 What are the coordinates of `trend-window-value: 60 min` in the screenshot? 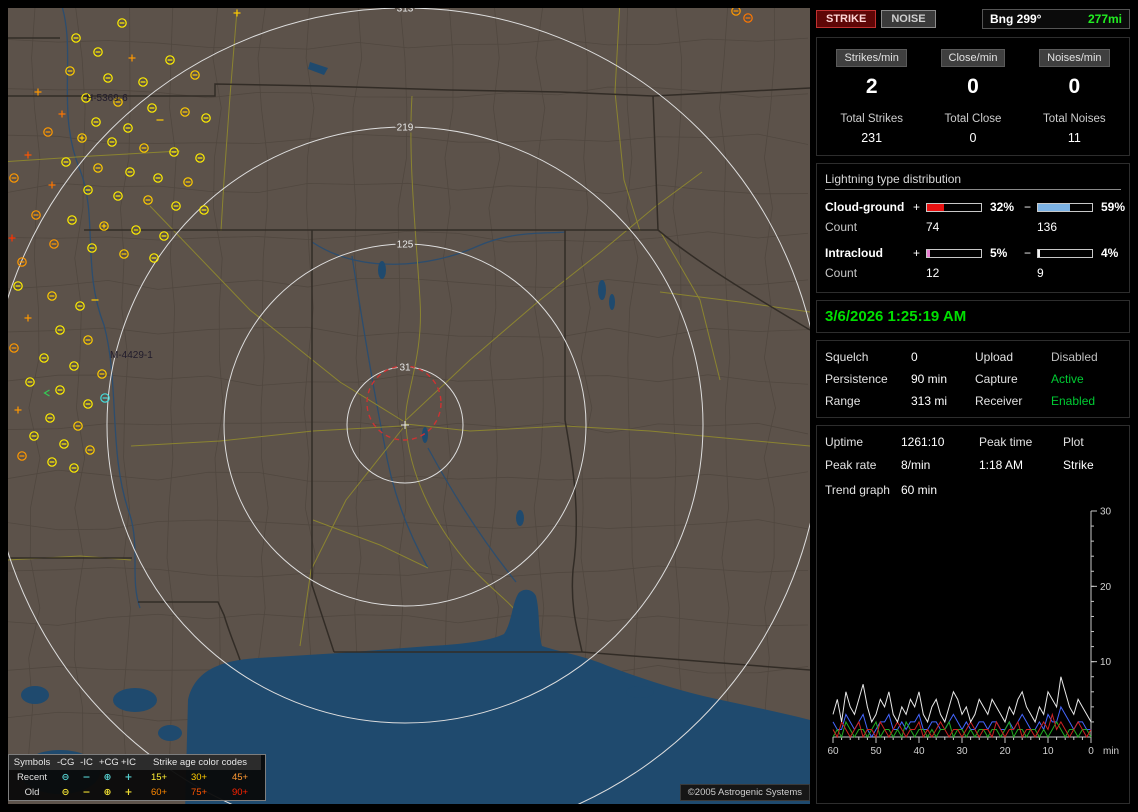 It's located at (919, 490).